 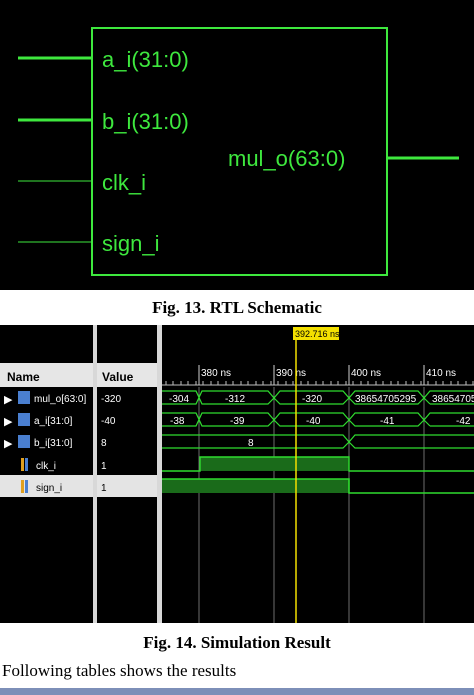 What do you see at coordinates (387, 421) in the screenshot?
I see `bus-value-a-i-3: -41` at bounding box center [387, 421].